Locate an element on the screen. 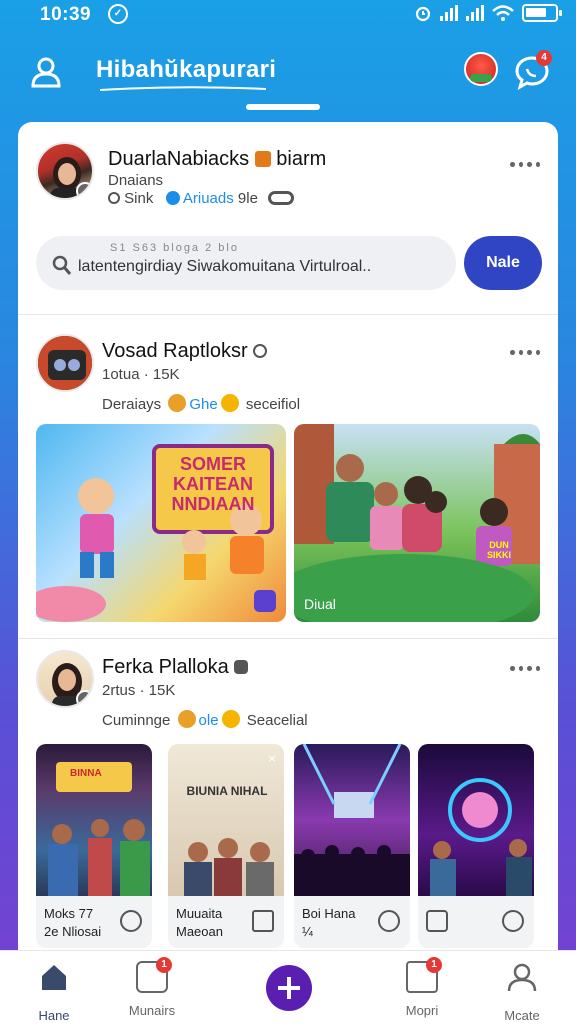  post-author-name: Vosad Raptloksr is located at coordinates (175, 351).